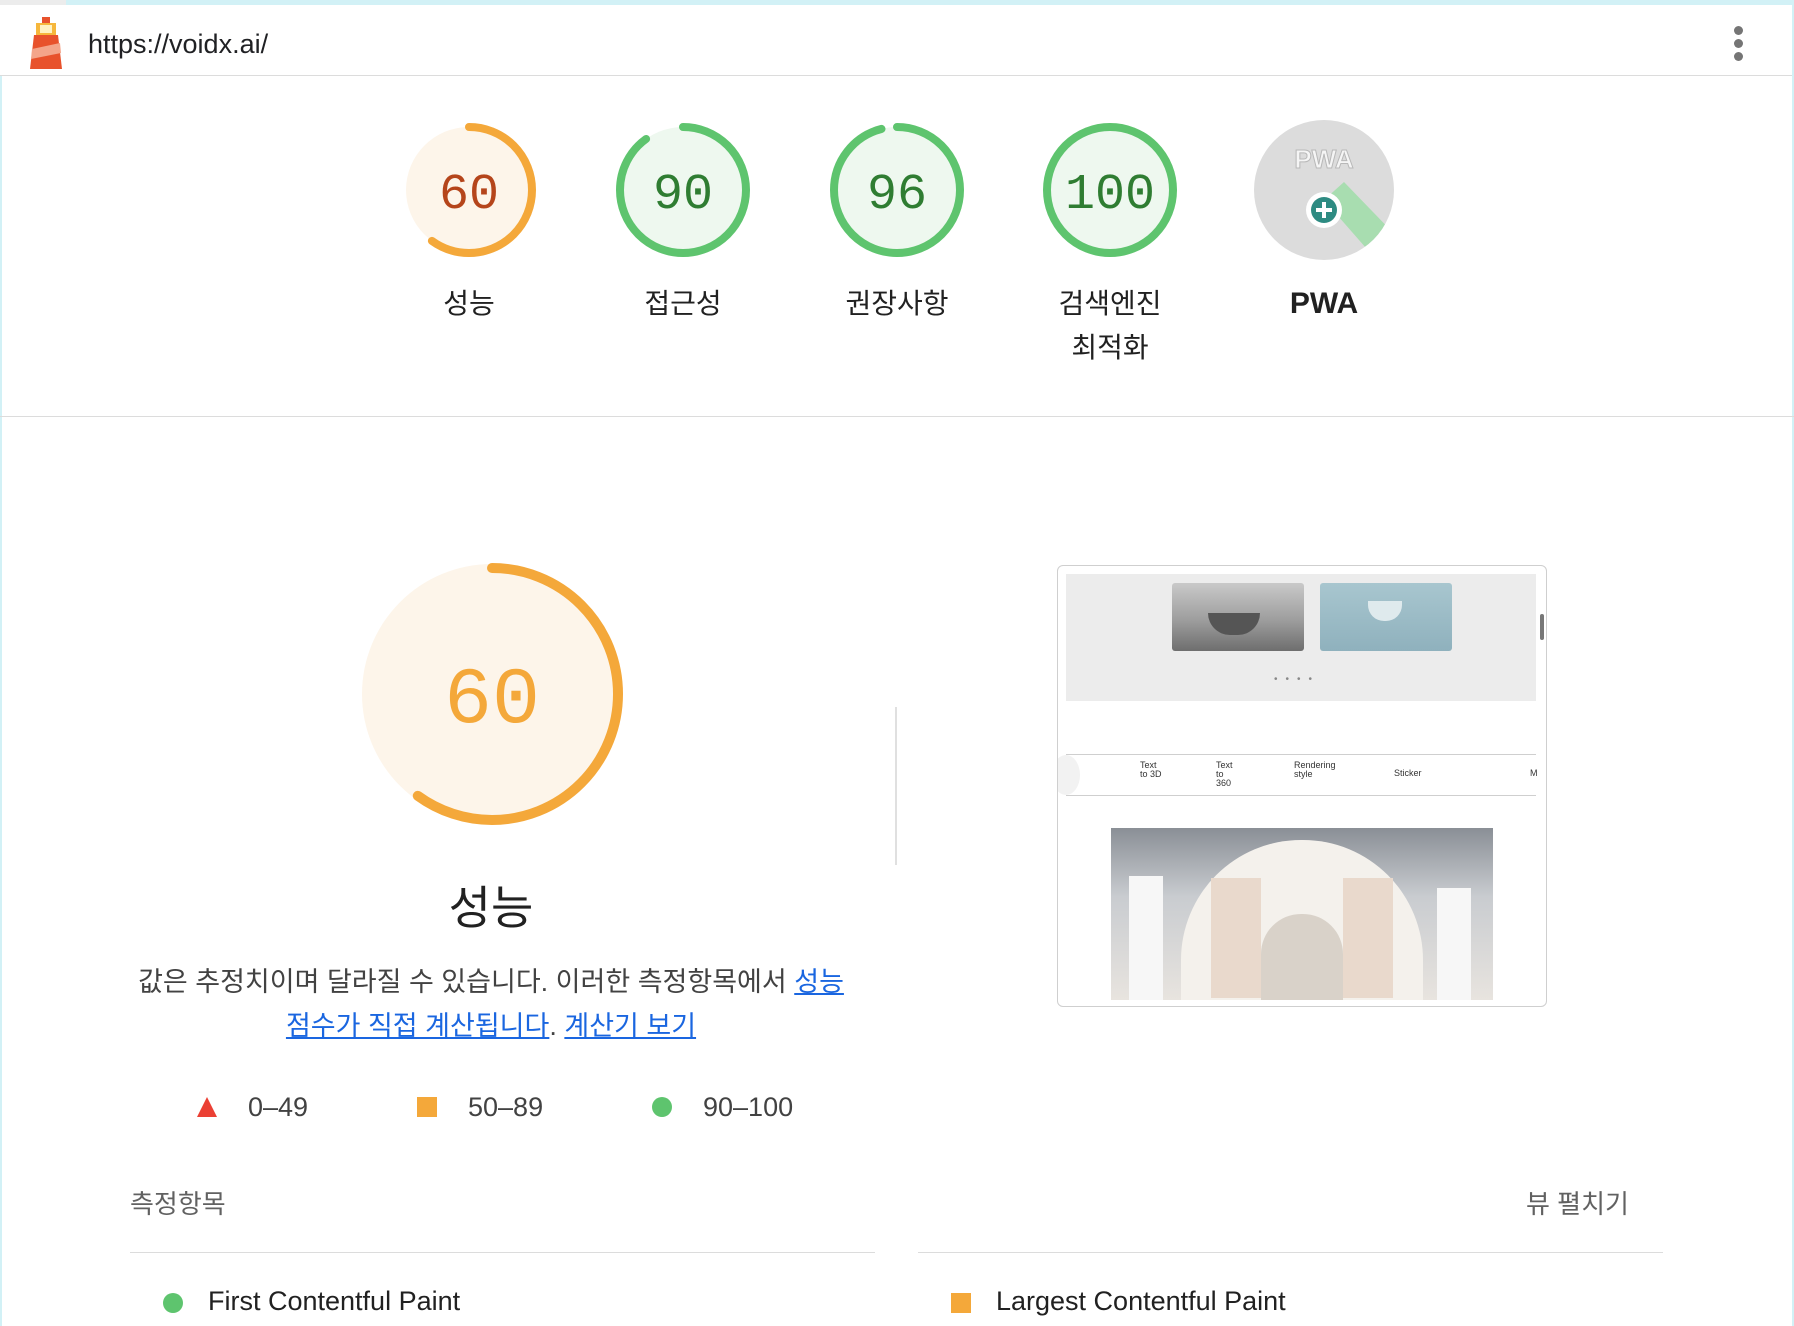 The image size is (1794, 1326). What do you see at coordinates (1110, 326) in the screenshot?
I see `gauge-seo-label: 검색엔진 최적화` at bounding box center [1110, 326].